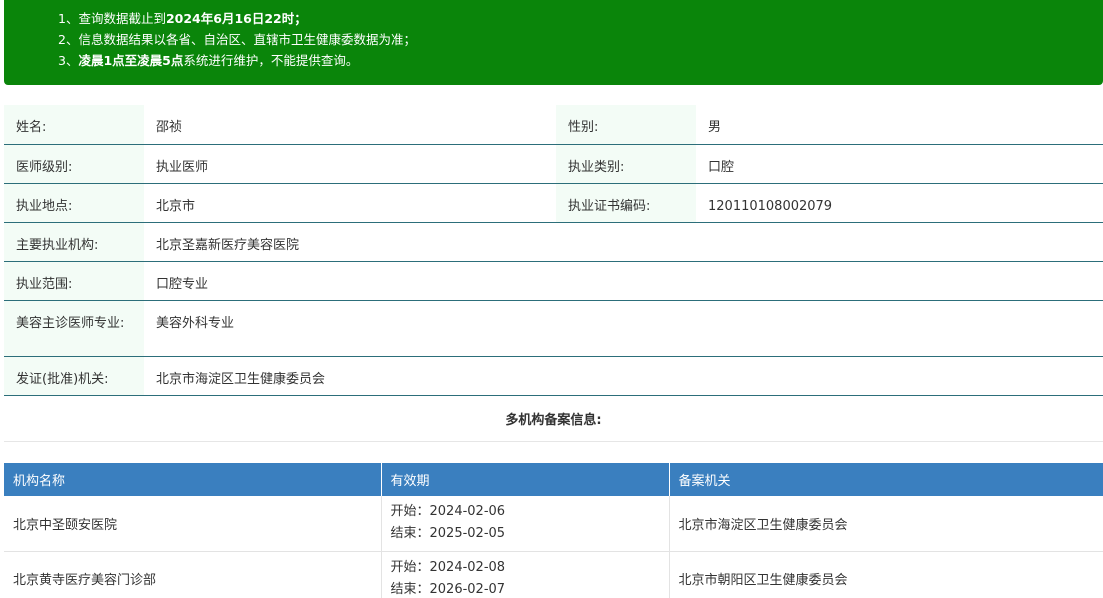 This screenshot has width=1103, height=598. Describe the element at coordinates (193, 479) in the screenshot. I see `header-institution-name: 机构名称` at that location.